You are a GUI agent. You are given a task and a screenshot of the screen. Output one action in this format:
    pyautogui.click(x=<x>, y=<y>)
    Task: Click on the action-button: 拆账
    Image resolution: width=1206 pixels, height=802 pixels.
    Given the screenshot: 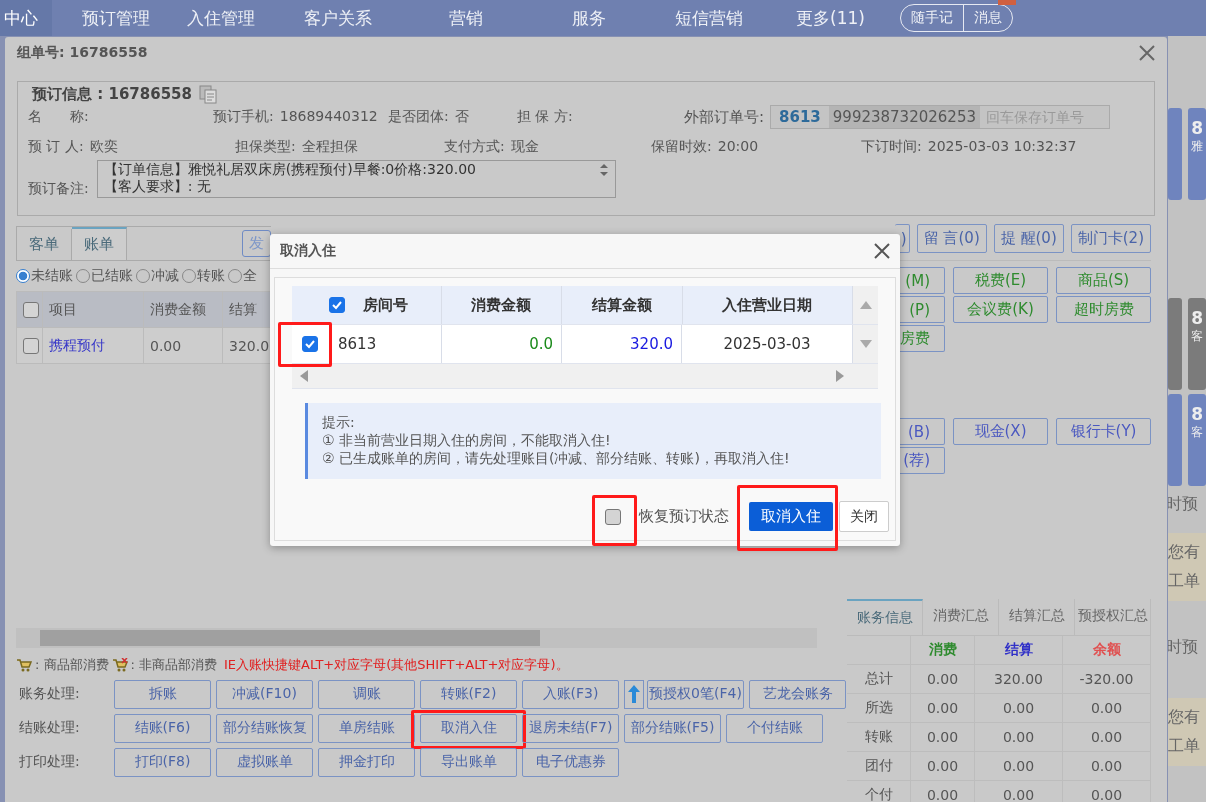 What is the action you would take?
    pyautogui.click(x=162, y=694)
    